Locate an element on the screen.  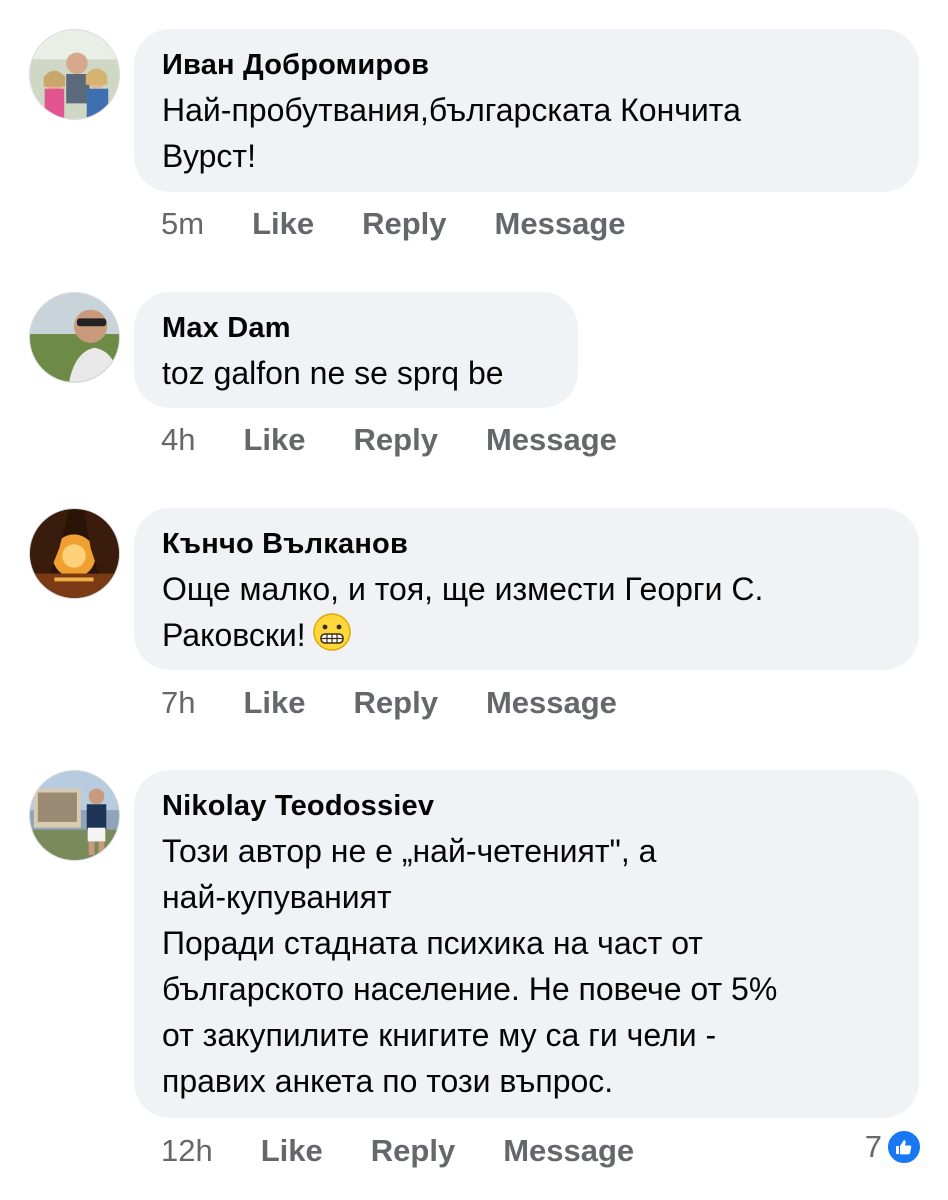
comment-actions: 7h Like Reply Message is located at coordinates (413, 703).